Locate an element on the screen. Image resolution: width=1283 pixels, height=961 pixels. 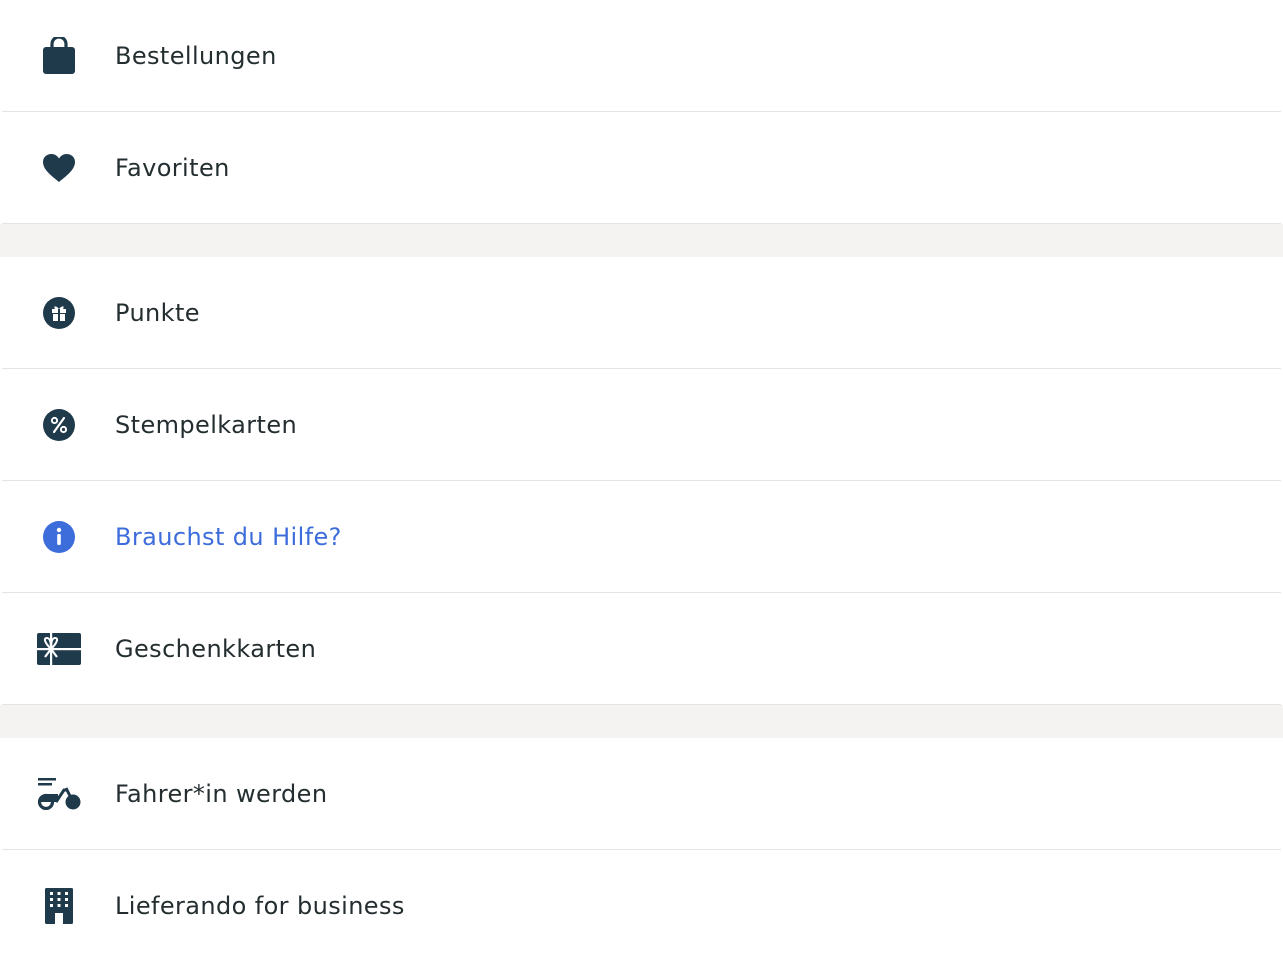
percent-icon is located at coordinates (59, 425).